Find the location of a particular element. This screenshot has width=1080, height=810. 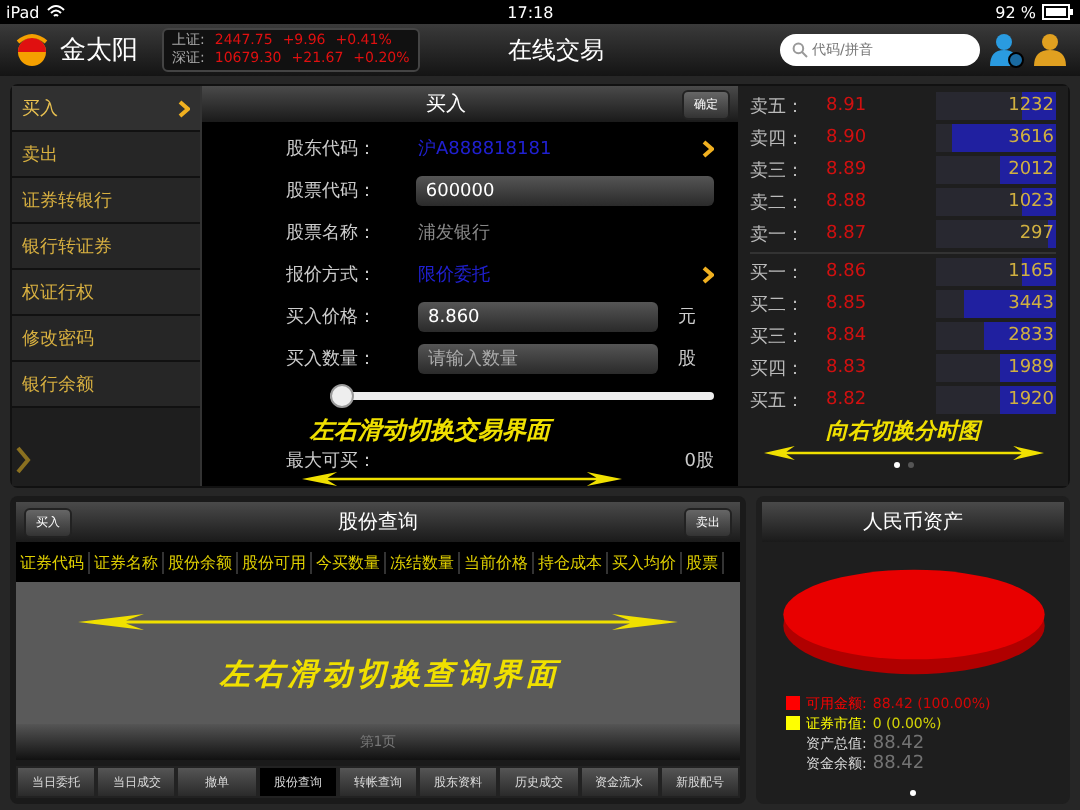

column-header: 今买数量 is located at coordinates (349, 562).